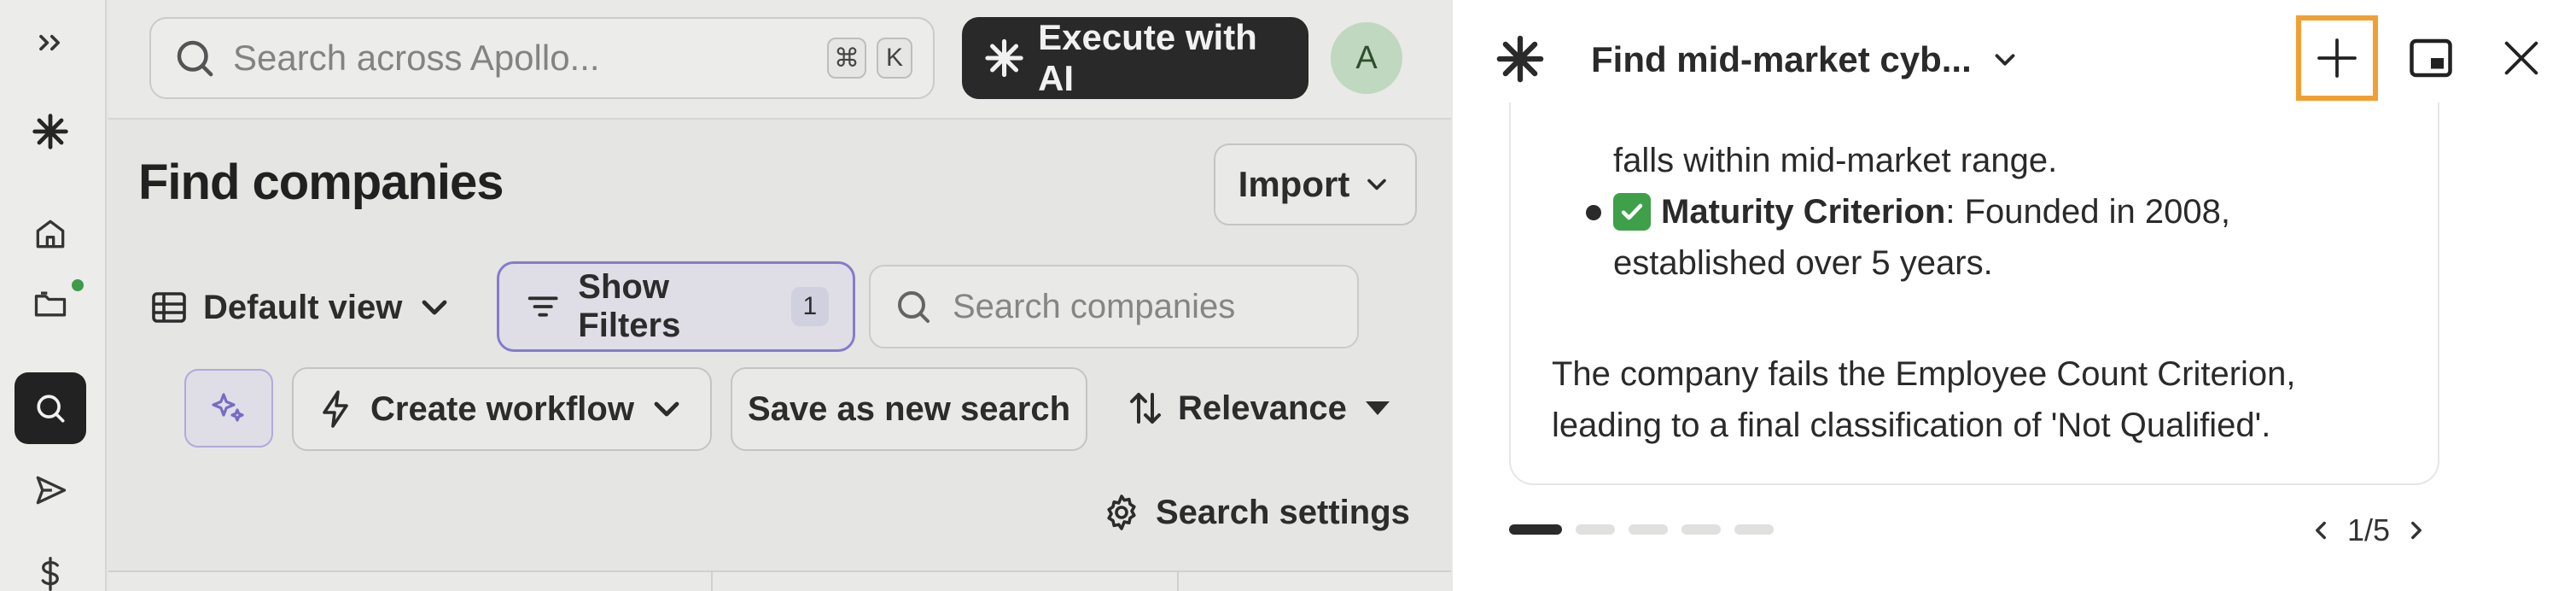 This screenshot has height=591, width=2576. I want to click on expand-sidebar-button, so click(50, 43).